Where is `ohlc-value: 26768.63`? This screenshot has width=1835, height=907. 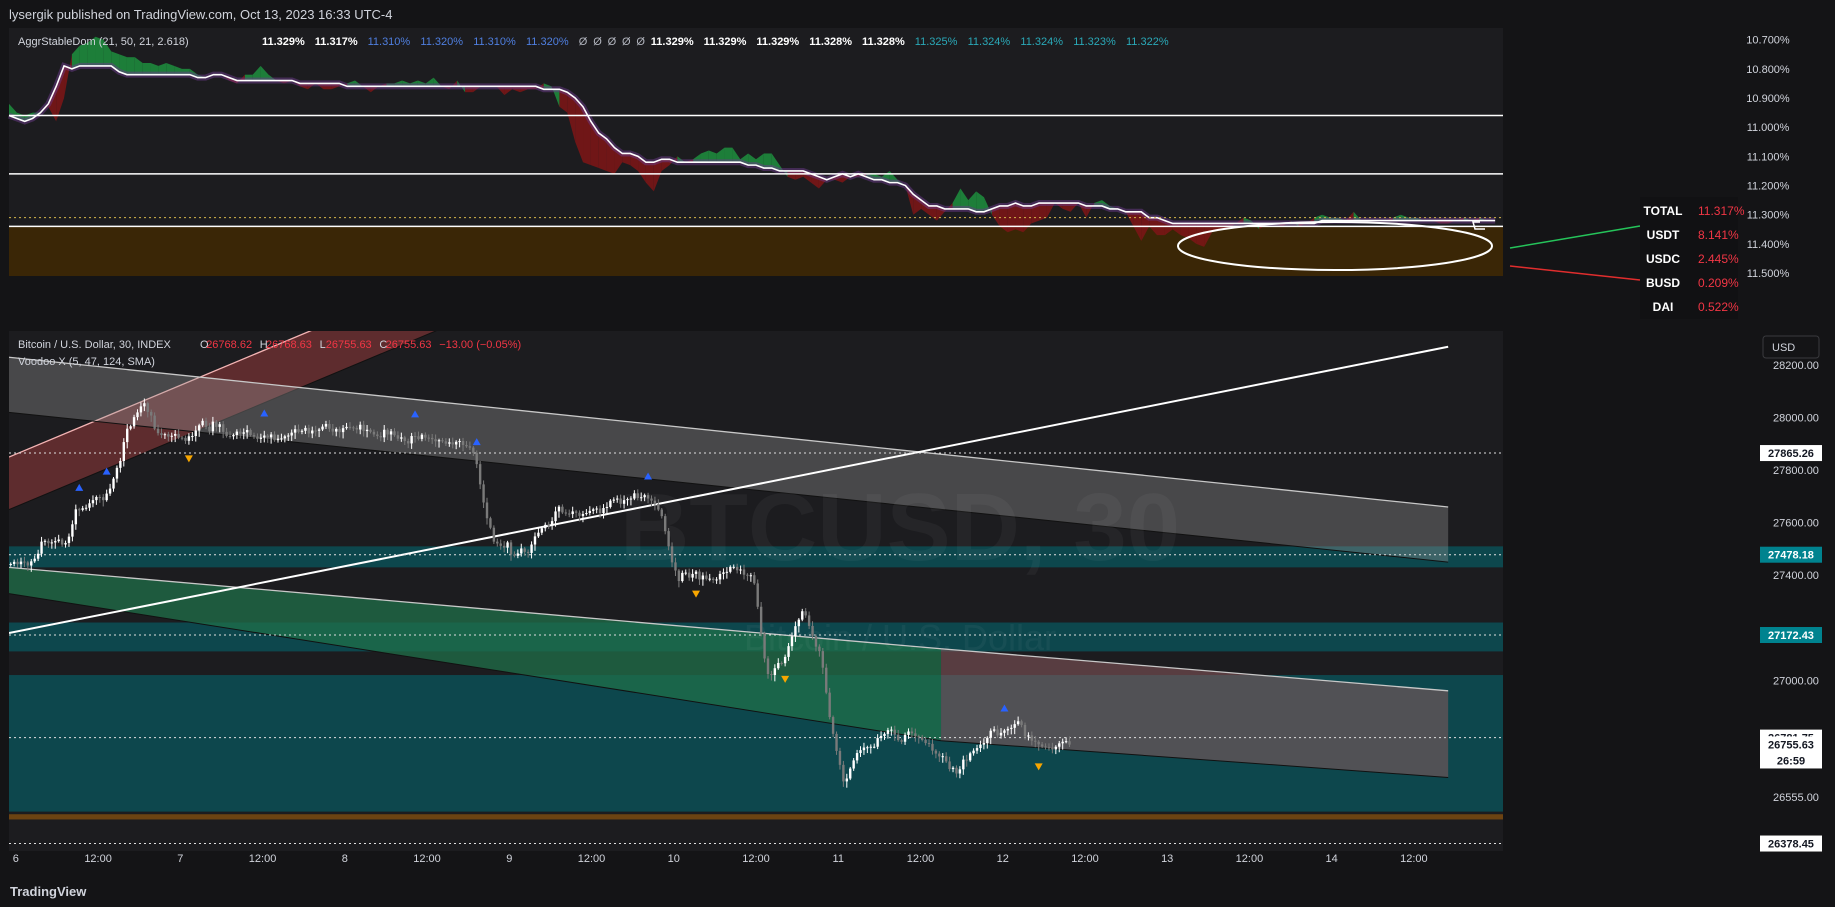 ohlc-value: 26768.63 is located at coordinates (289, 345).